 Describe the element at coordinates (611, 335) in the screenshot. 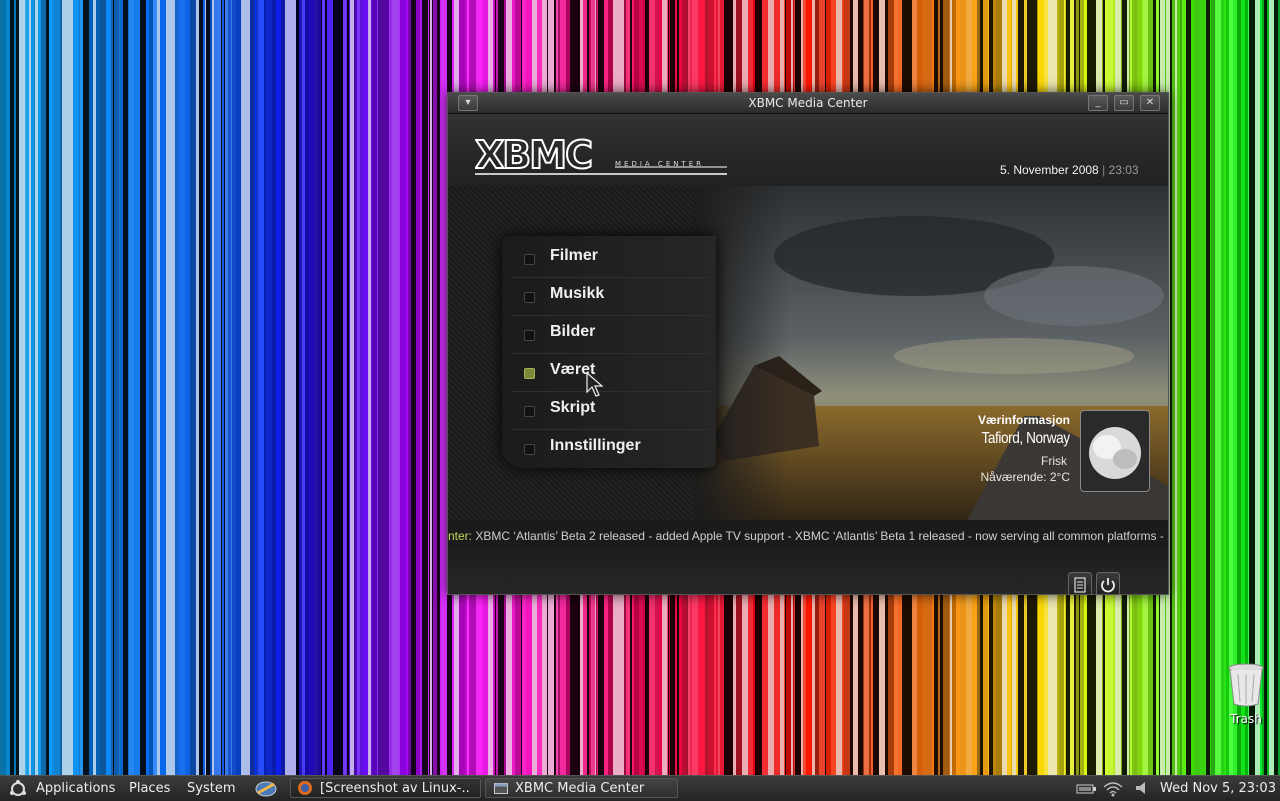

I see `menu-item-bilder: Bilder` at that location.